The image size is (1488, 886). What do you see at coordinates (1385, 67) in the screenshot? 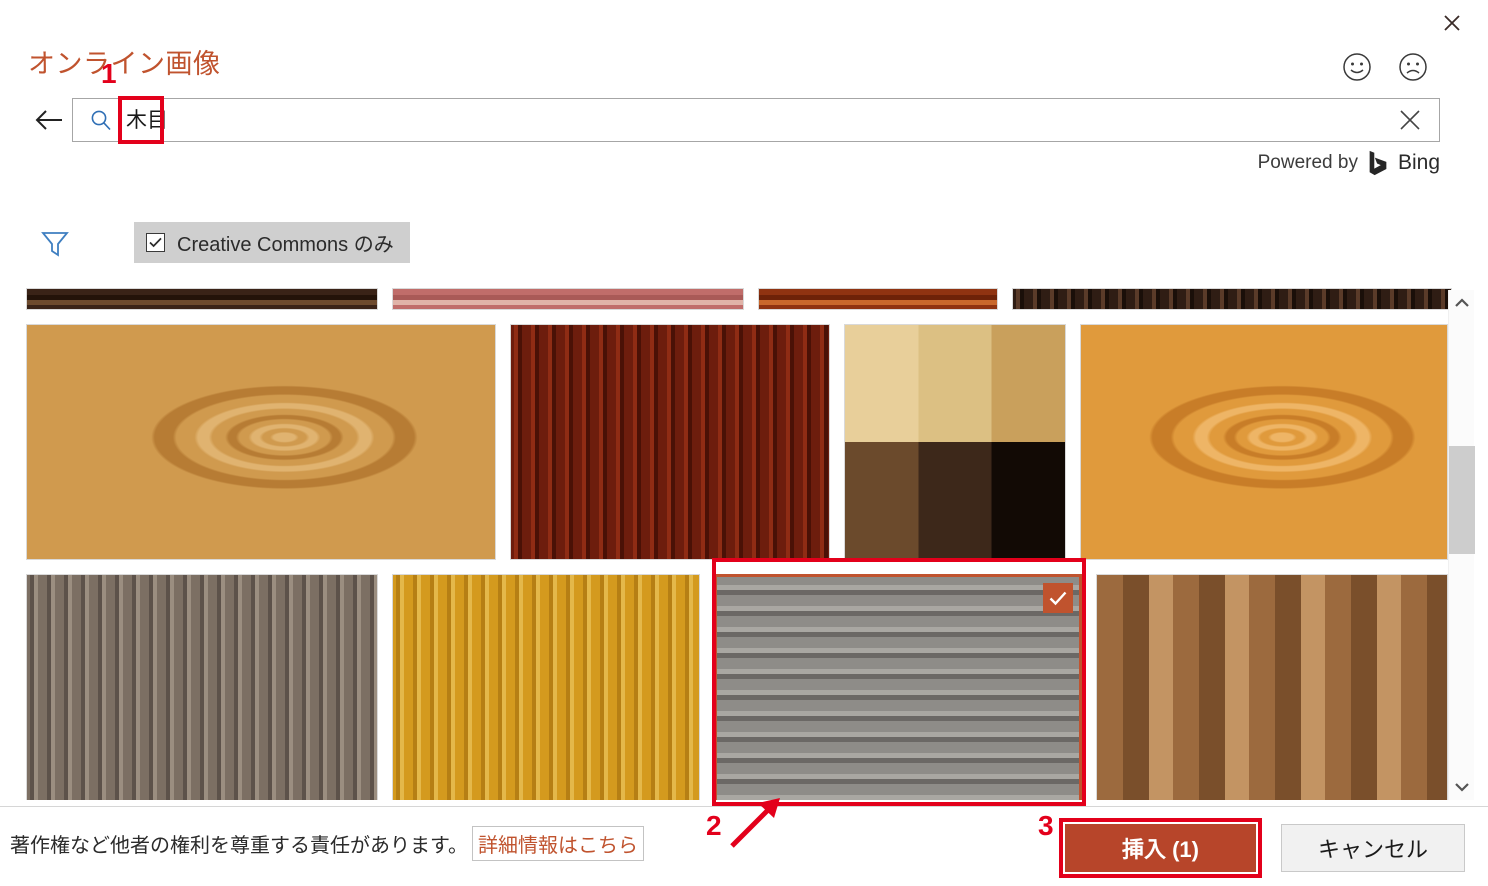
I see `feedback-icons` at bounding box center [1385, 67].